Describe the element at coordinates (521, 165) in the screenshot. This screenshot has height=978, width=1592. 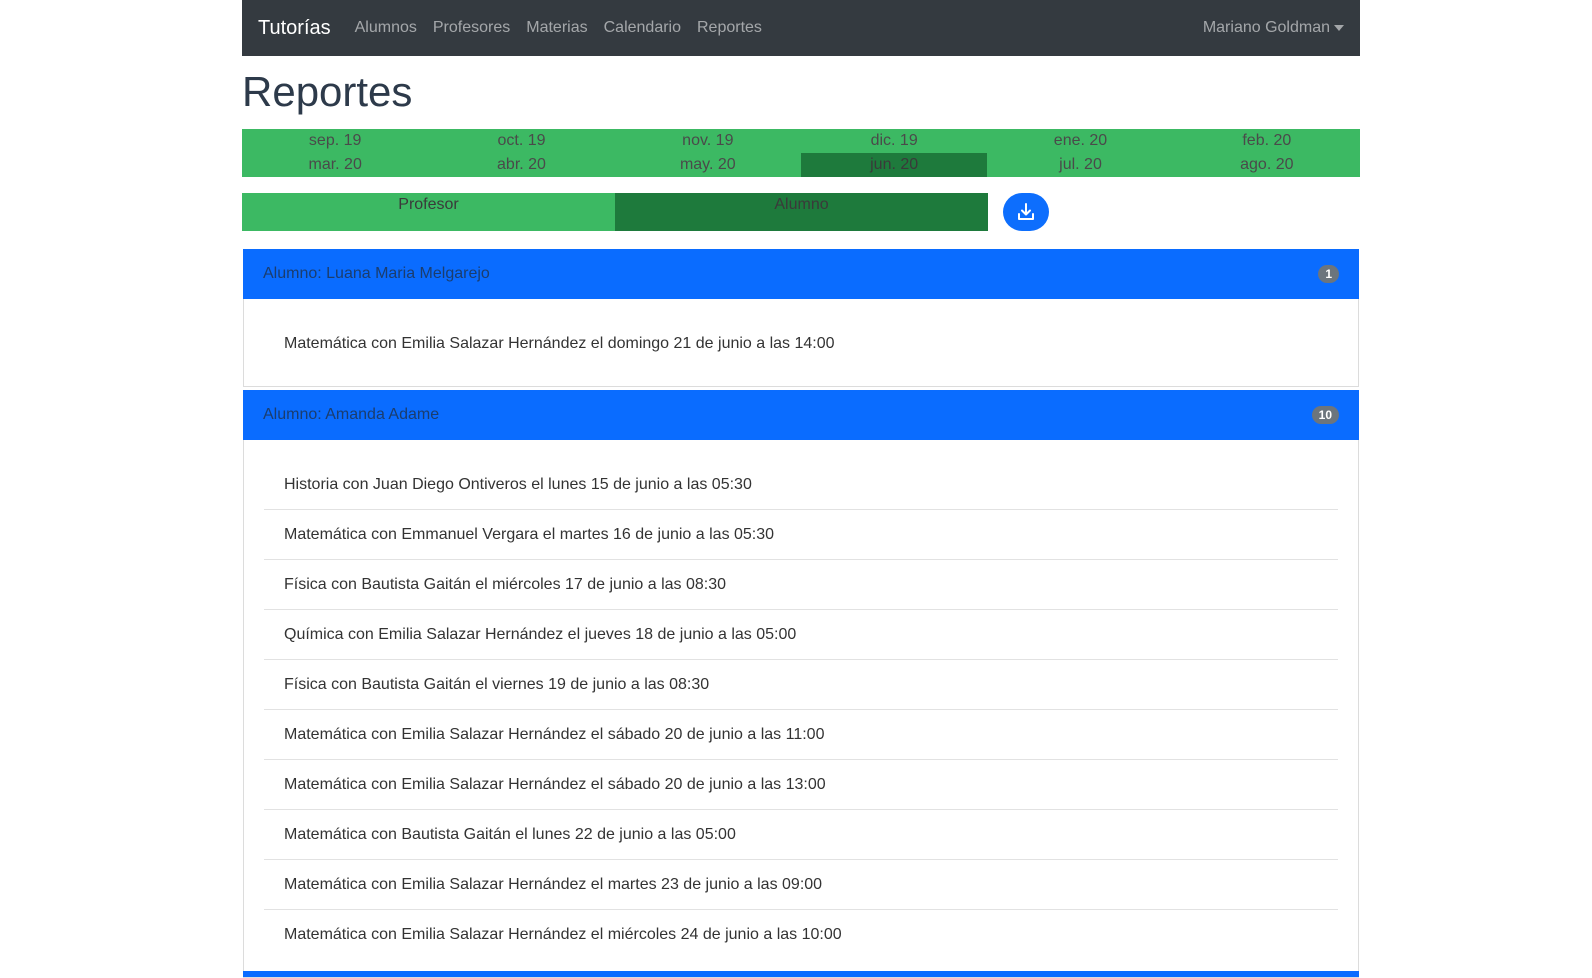
I see `month-option: abr. 20` at that location.